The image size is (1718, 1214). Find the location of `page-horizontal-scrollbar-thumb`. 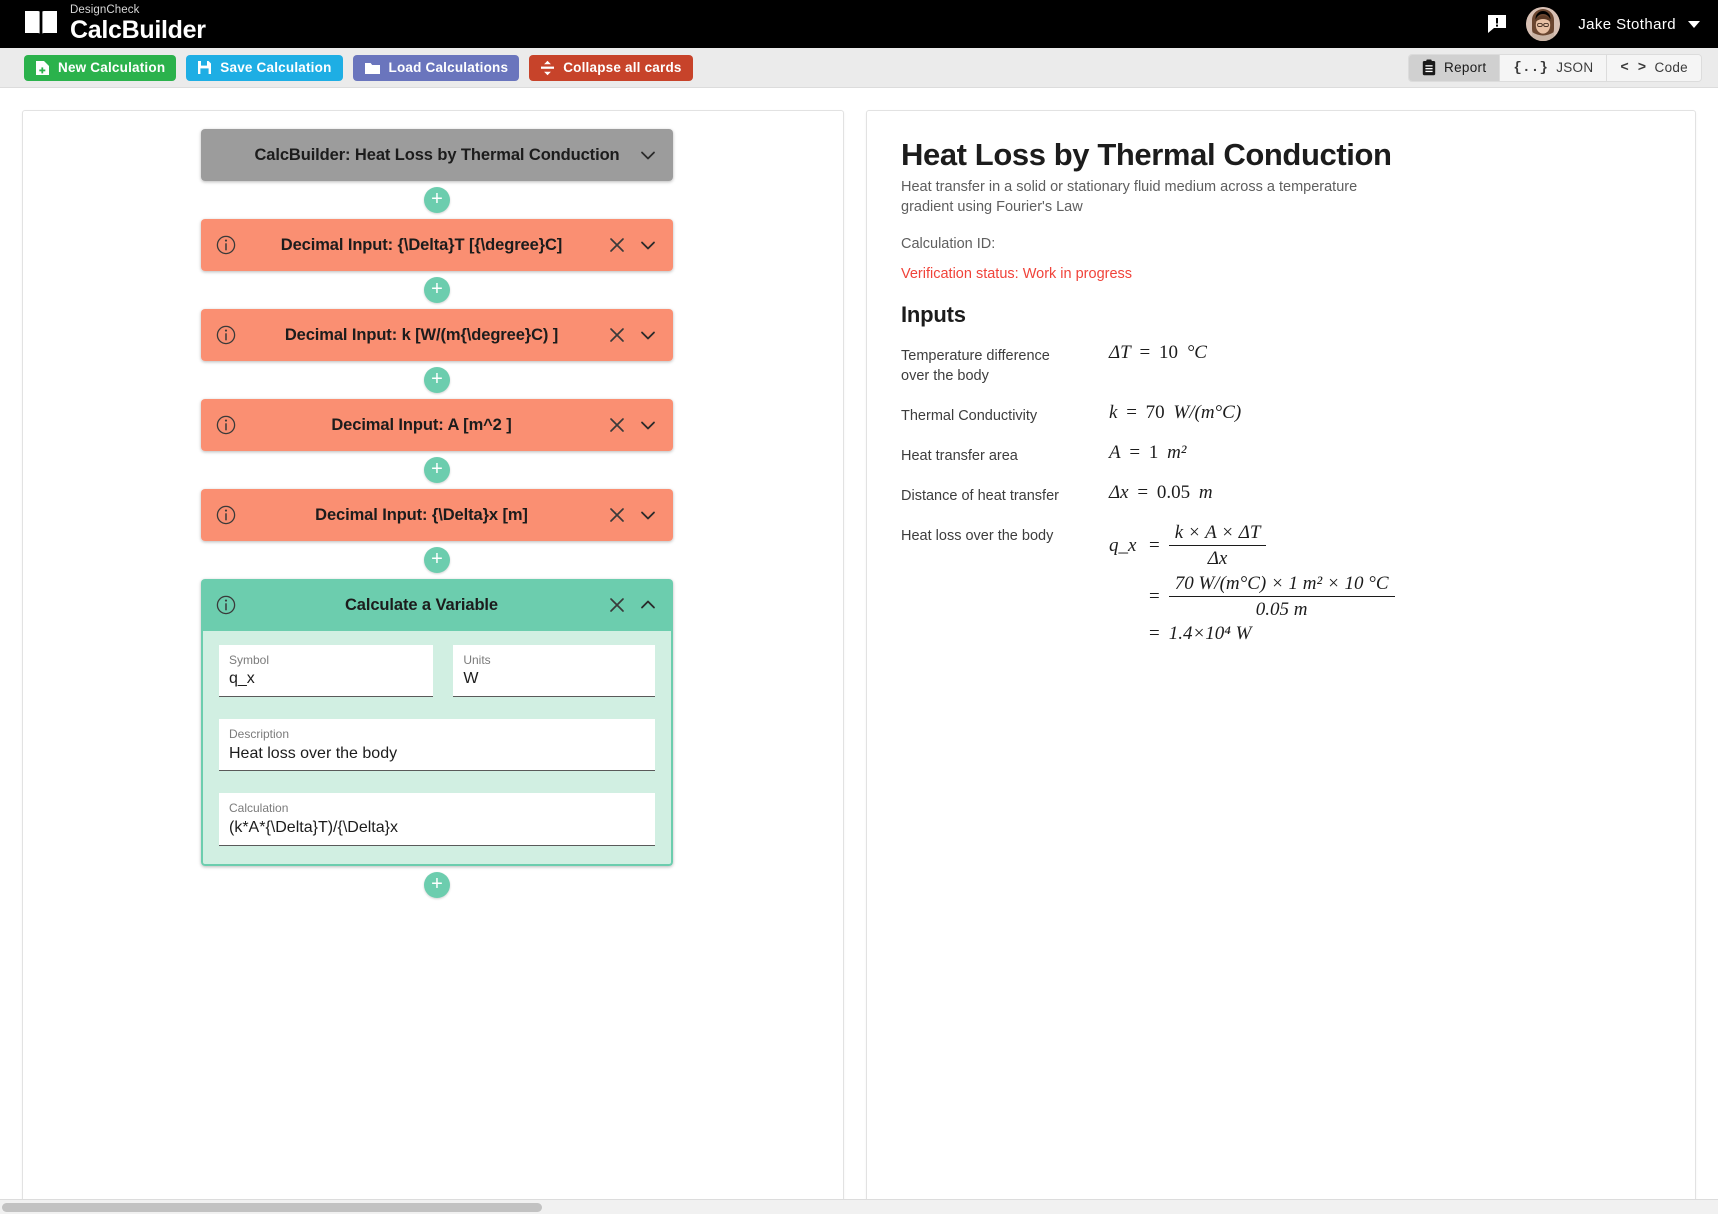

page-horizontal-scrollbar-thumb is located at coordinates (272, 1207).